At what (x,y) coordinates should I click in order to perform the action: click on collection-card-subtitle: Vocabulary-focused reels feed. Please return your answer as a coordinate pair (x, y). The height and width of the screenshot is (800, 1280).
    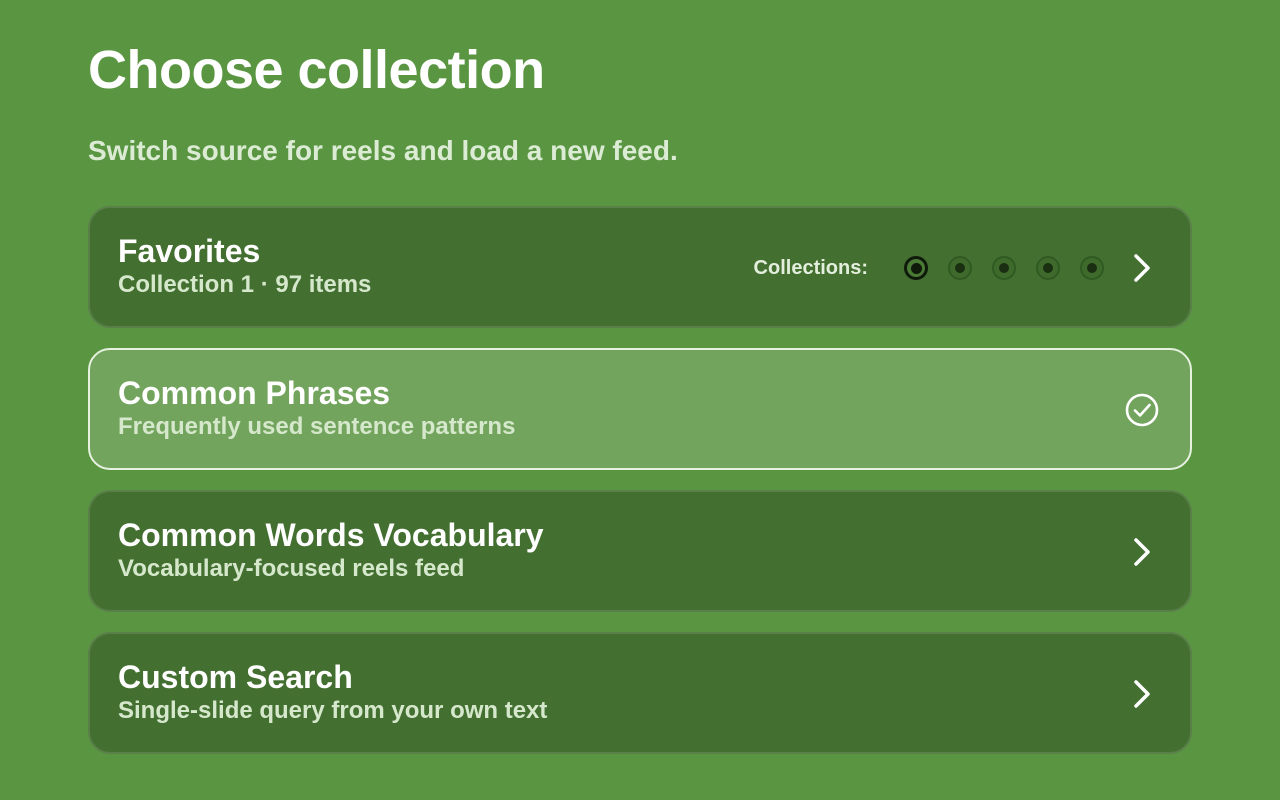
    Looking at the image, I should click on (291, 568).